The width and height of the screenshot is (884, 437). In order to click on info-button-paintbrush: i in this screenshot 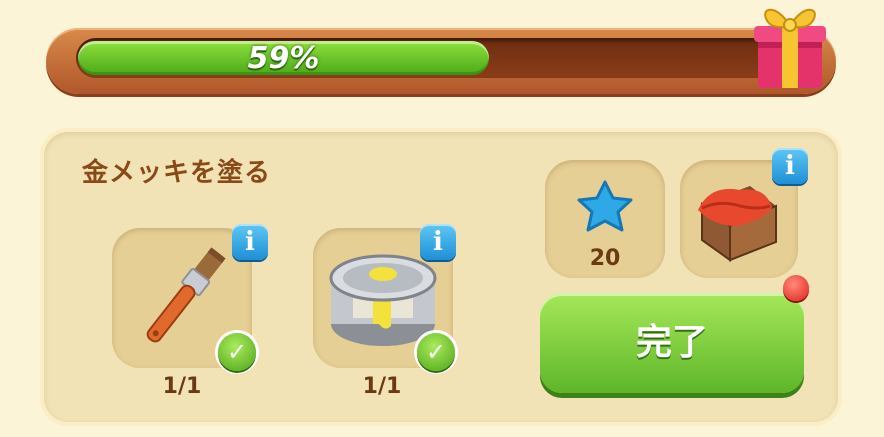, I will do `click(250, 242)`.